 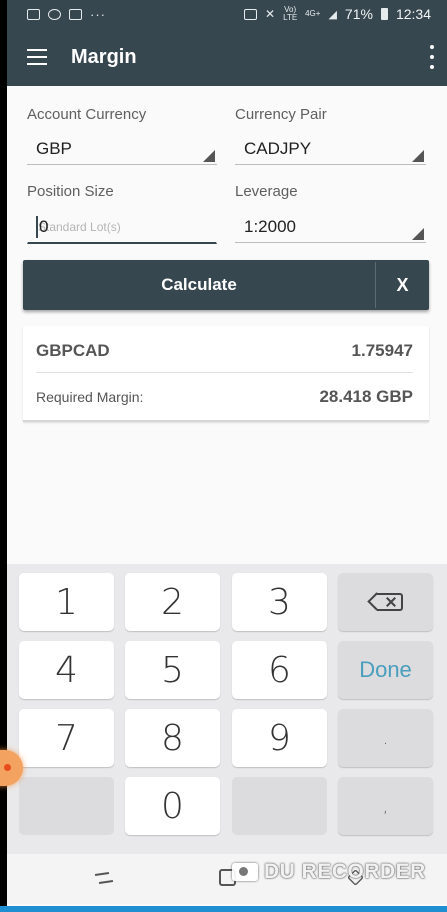 What do you see at coordinates (358, 14) in the screenshot?
I see `battery-percent: 71%` at bounding box center [358, 14].